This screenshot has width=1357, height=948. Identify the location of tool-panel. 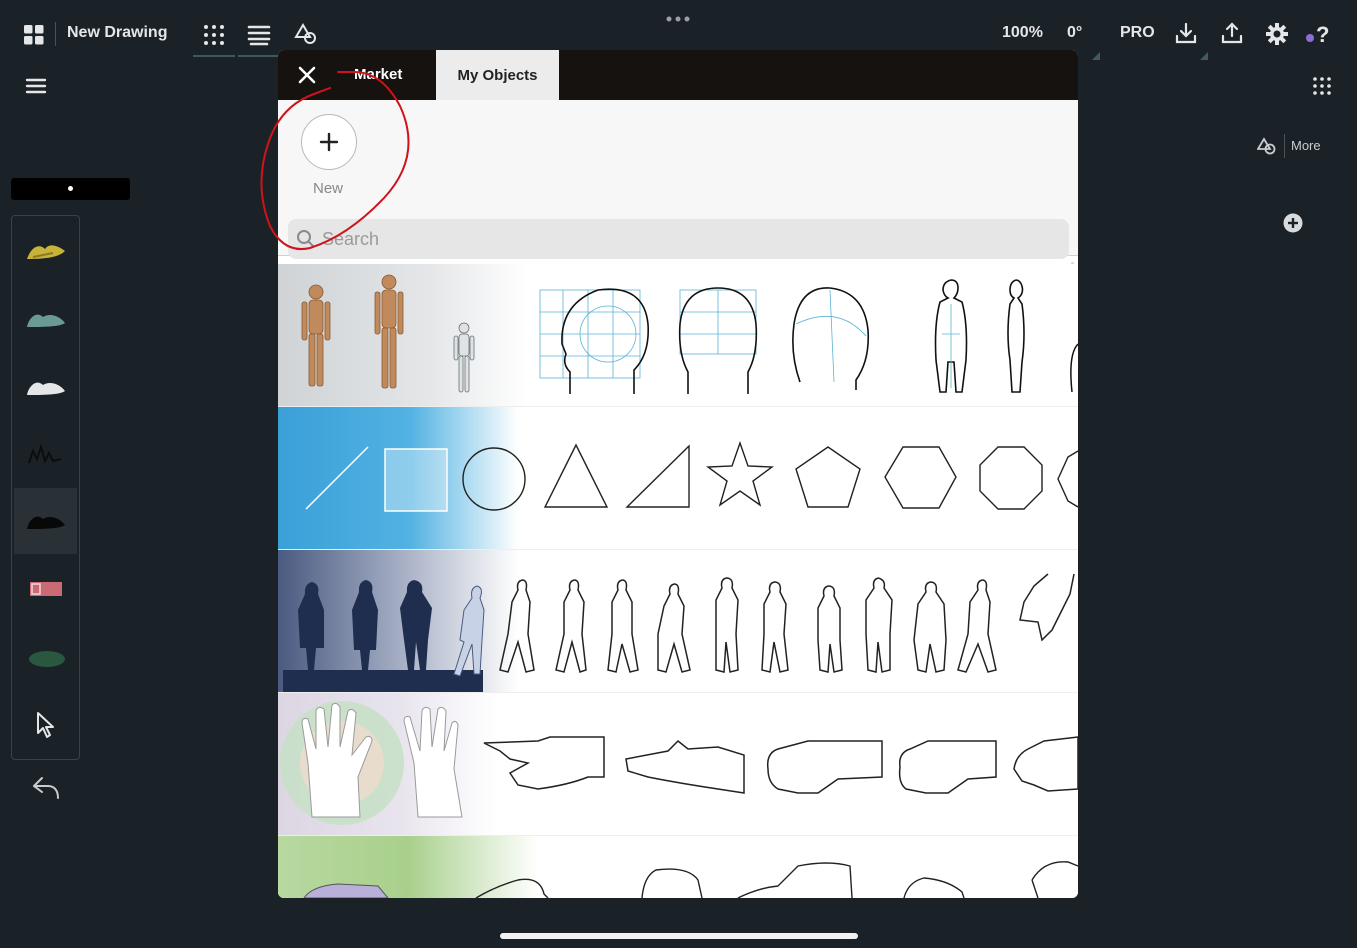
(45, 487).